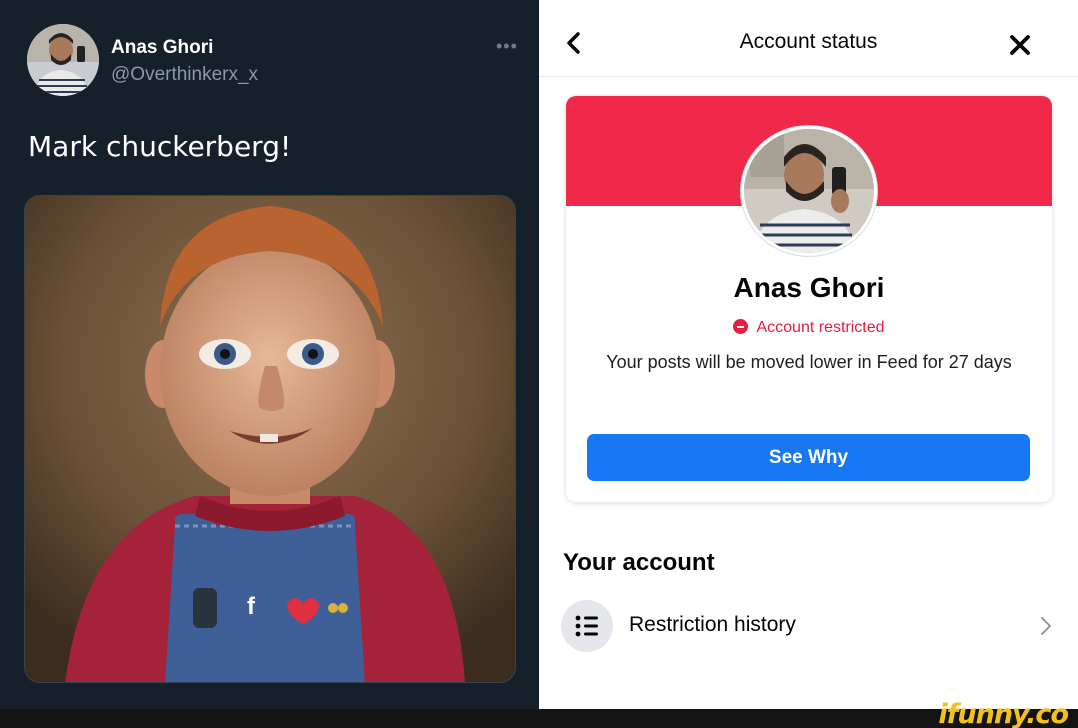 The height and width of the screenshot is (728, 1078). What do you see at coordinates (587, 626) in the screenshot?
I see `list-icon` at bounding box center [587, 626].